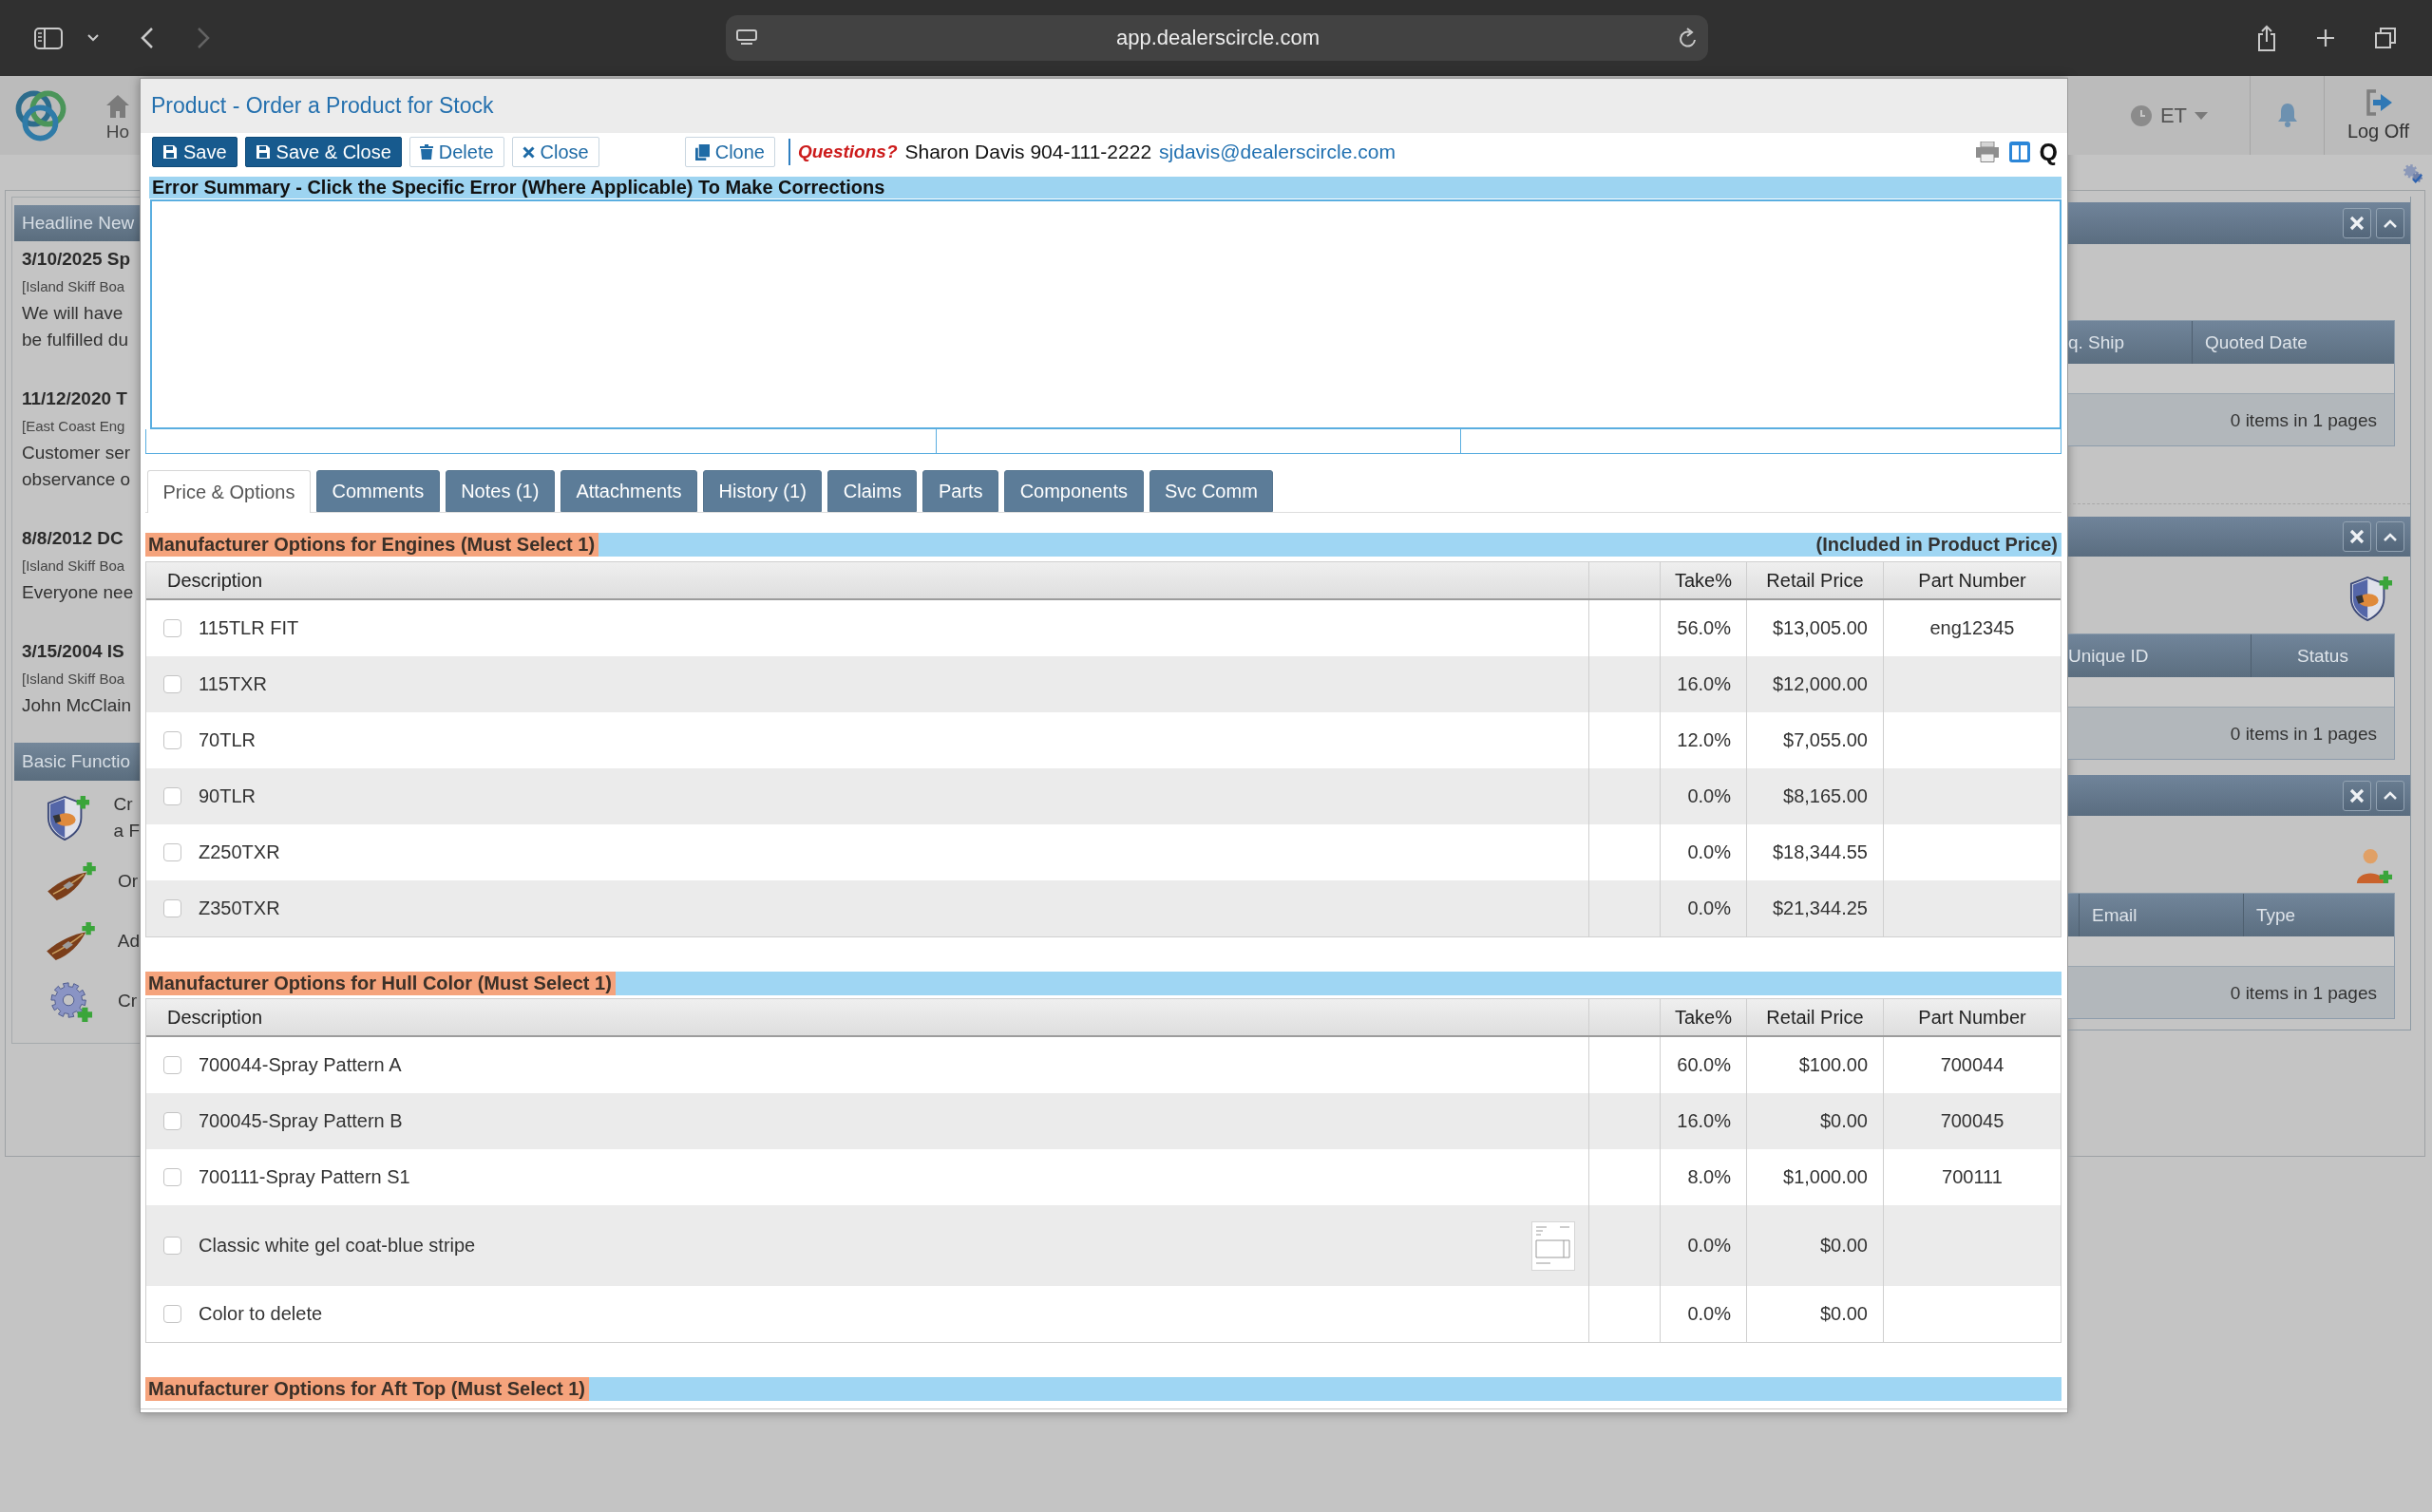 The image size is (2432, 1512). Describe the element at coordinates (2385, 38) in the screenshot. I see `tabs-icon` at that location.